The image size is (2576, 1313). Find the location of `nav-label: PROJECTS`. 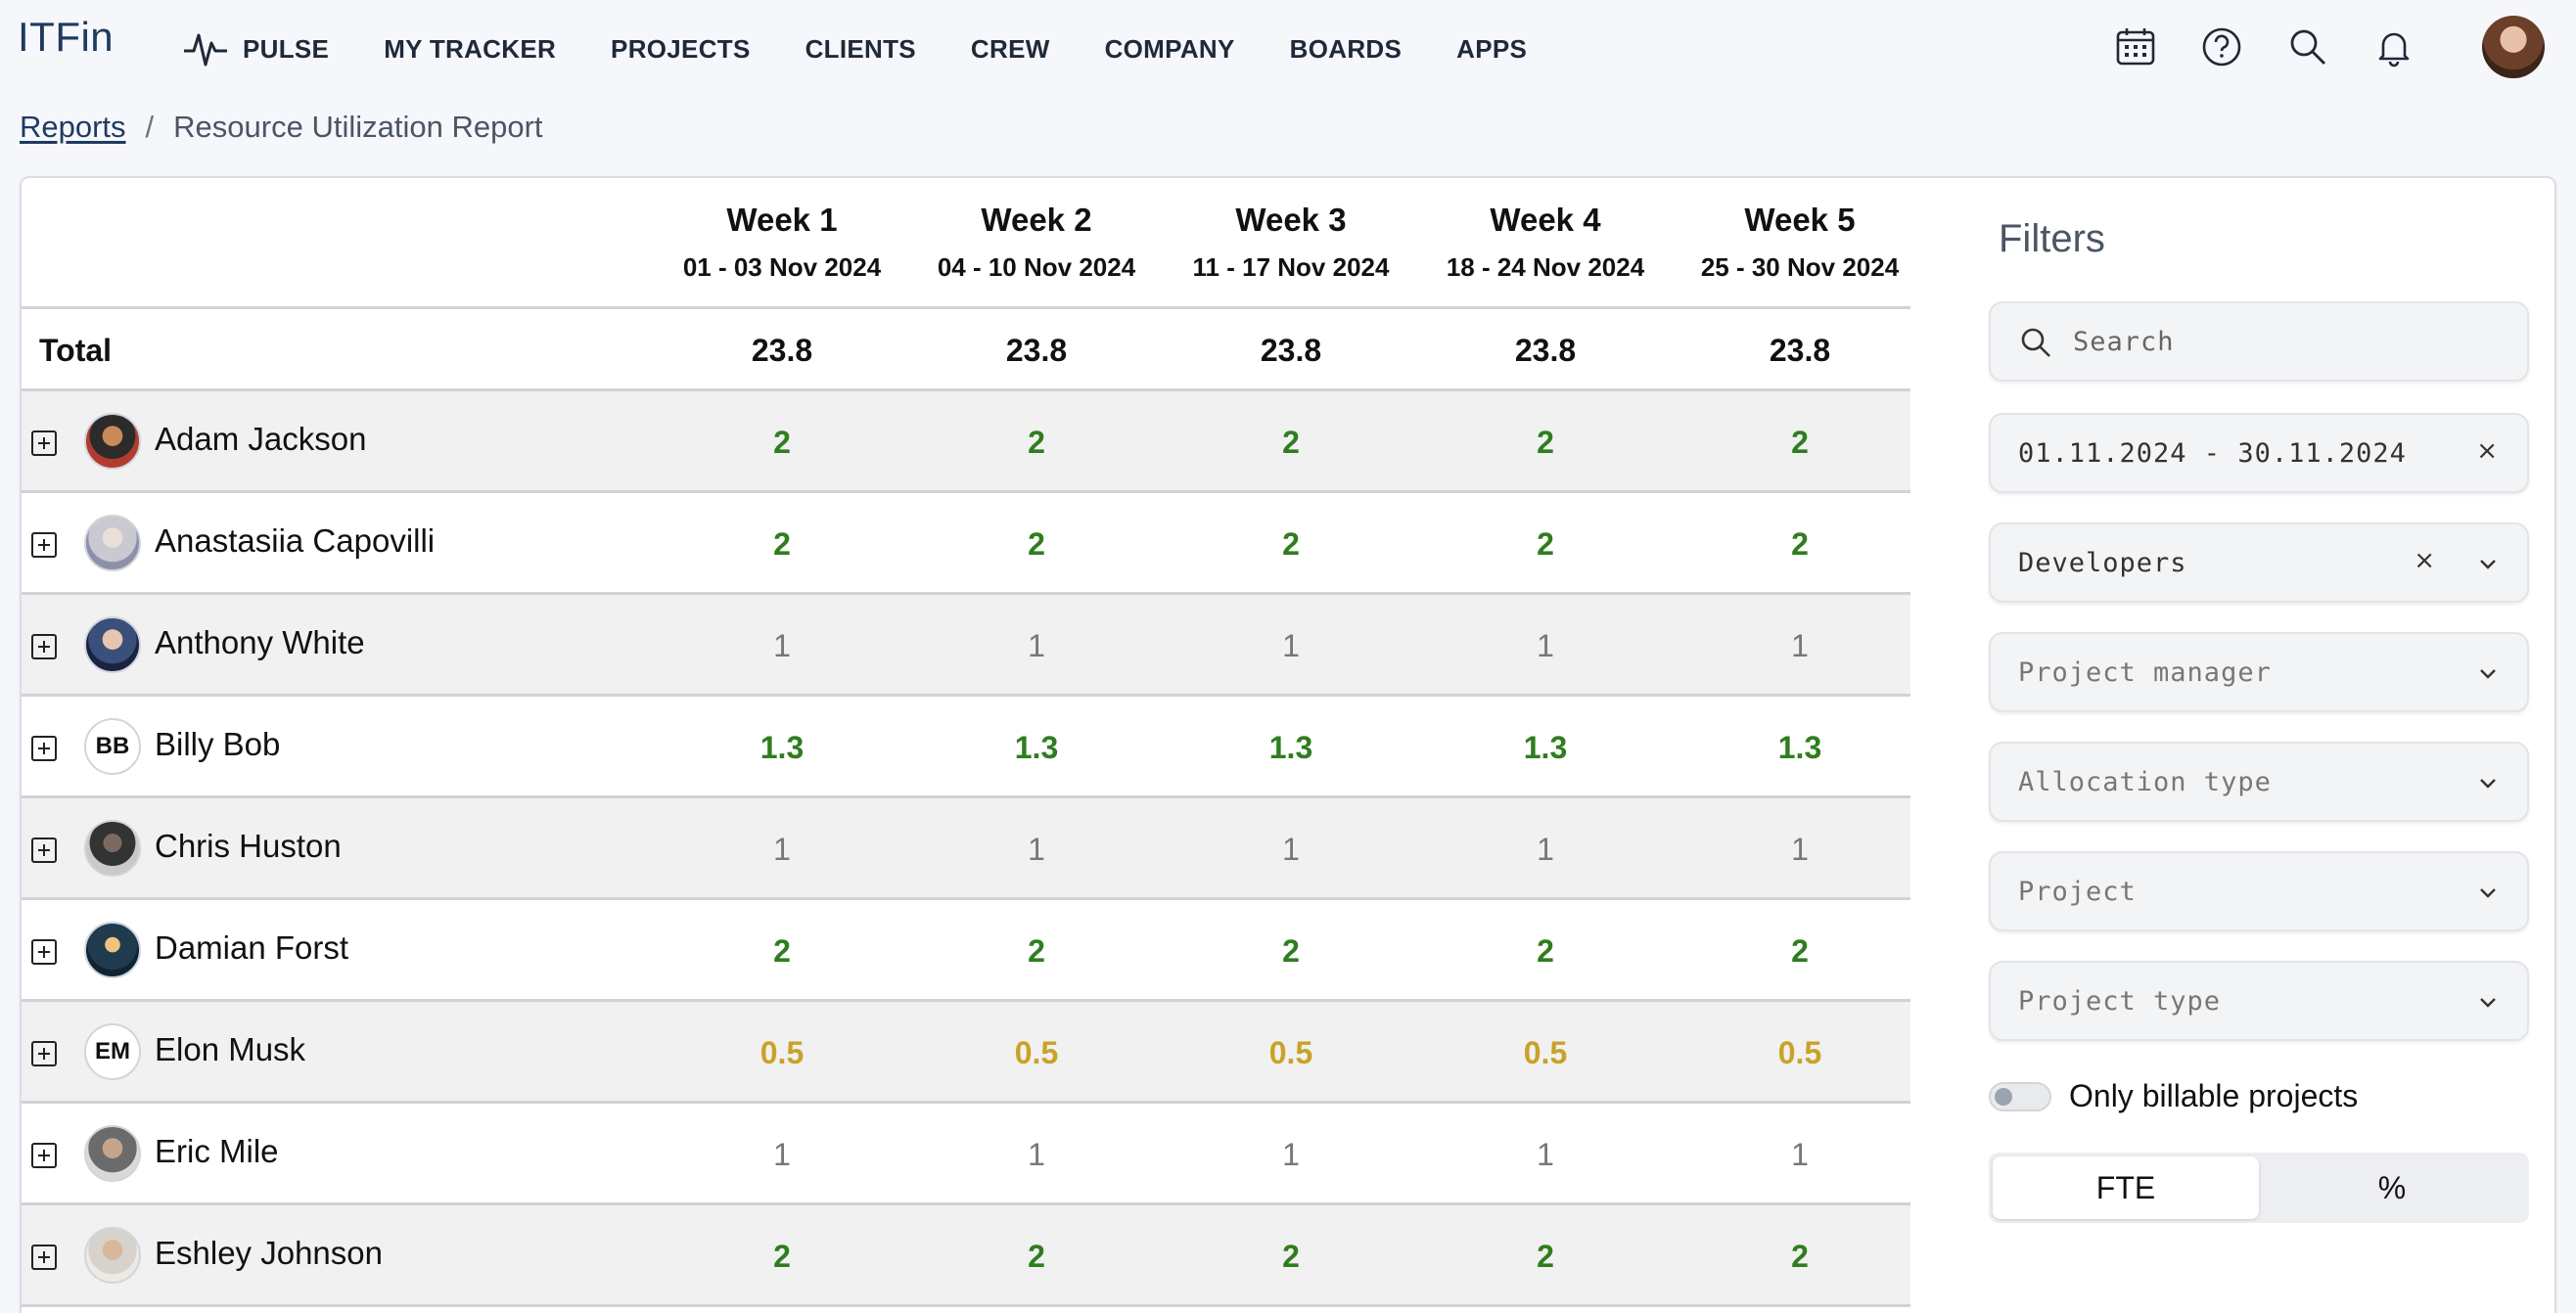

nav-label: PROJECTS is located at coordinates (681, 48).